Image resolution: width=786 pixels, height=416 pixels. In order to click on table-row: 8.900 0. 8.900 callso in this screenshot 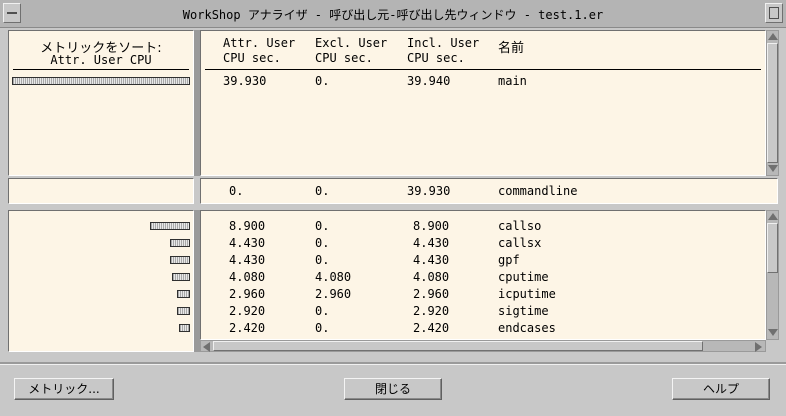, I will do `click(481, 227)`.